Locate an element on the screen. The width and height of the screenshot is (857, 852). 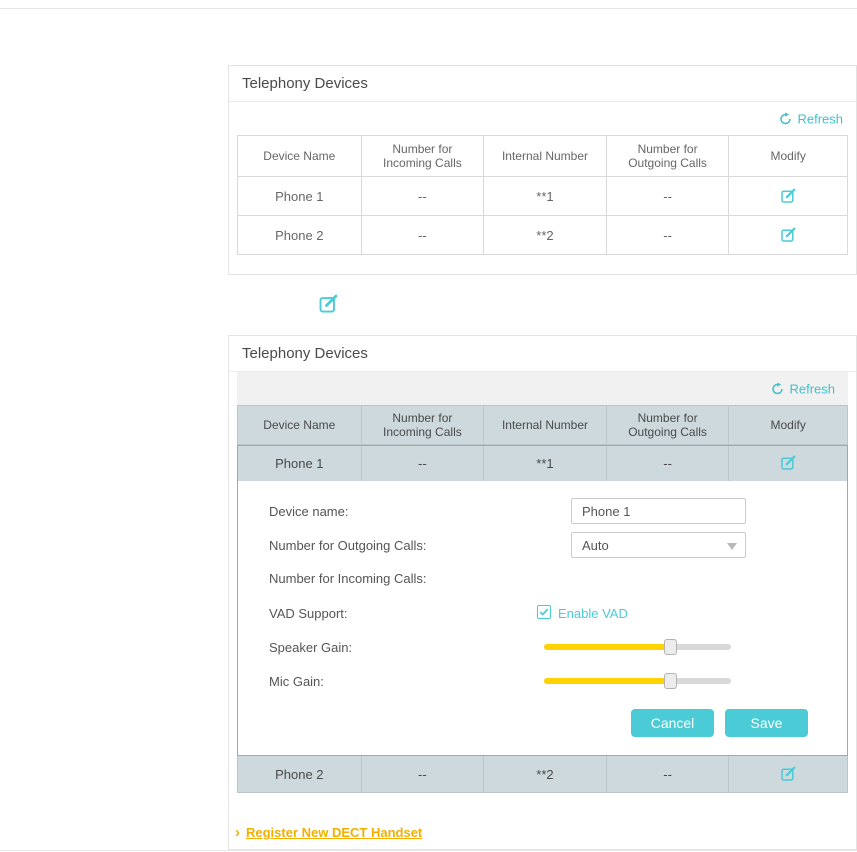
device-name-label: Device name: is located at coordinates (309, 511).